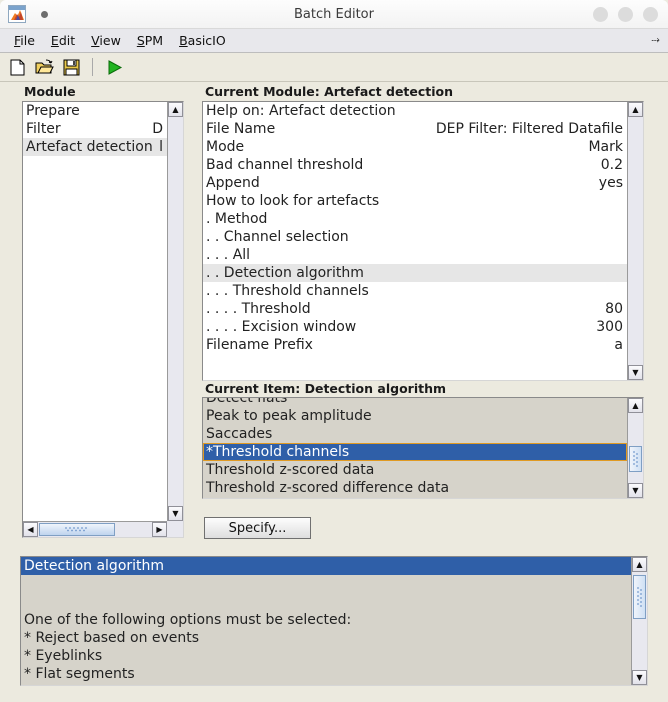 This screenshot has width=668, height=702. What do you see at coordinates (159, 529) in the screenshot?
I see `module-scroll-right-icon: ▶` at bounding box center [159, 529].